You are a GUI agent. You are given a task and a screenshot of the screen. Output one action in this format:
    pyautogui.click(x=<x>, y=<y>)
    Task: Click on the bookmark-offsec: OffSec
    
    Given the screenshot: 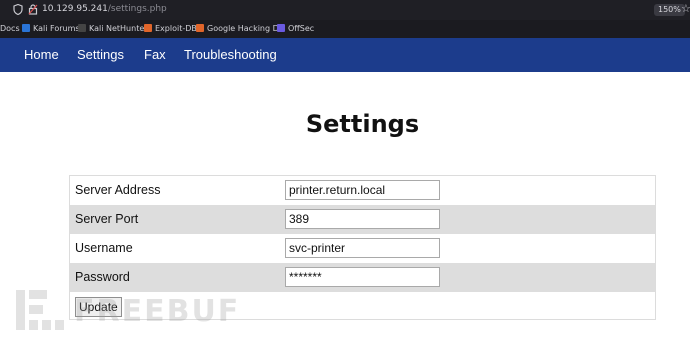 What is the action you would take?
    pyautogui.click(x=295, y=29)
    